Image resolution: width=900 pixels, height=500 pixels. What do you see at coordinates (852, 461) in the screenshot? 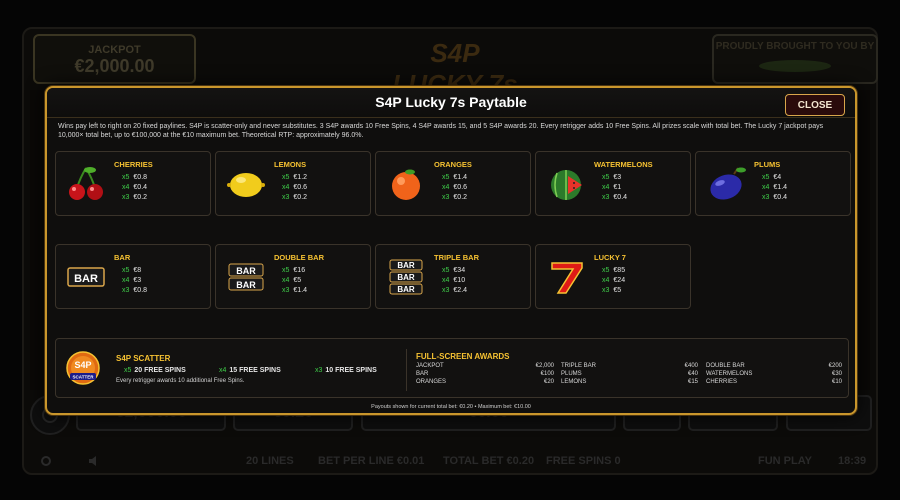
I see `clock-text: 18:39` at bounding box center [852, 461].